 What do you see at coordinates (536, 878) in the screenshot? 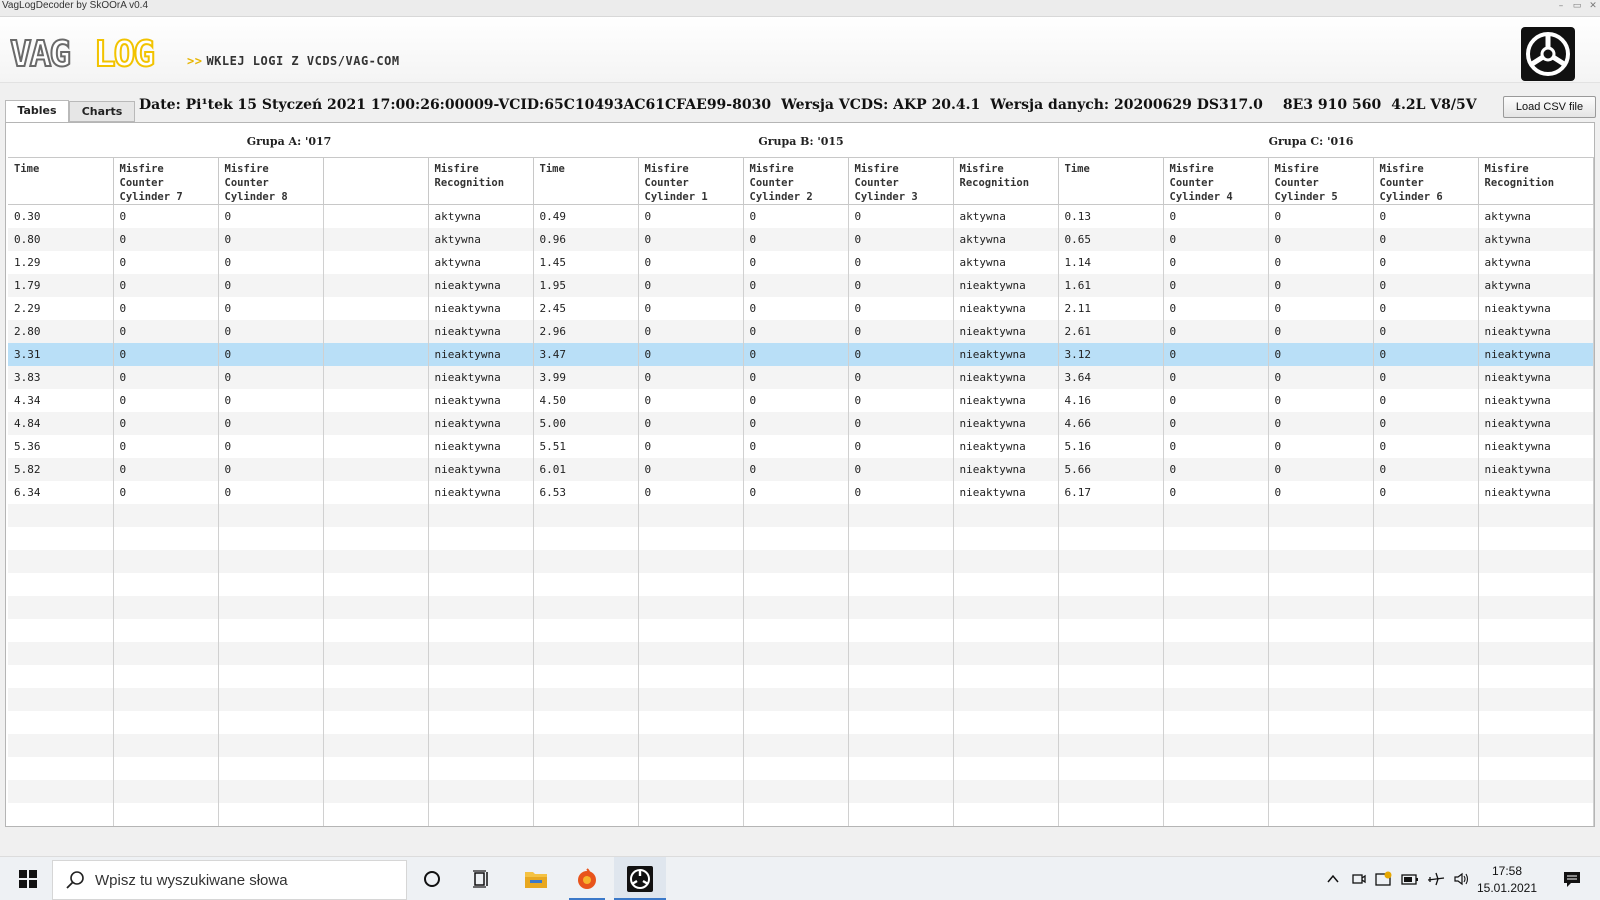
I see `taskbar-explorer` at bounding box center [536, 878].